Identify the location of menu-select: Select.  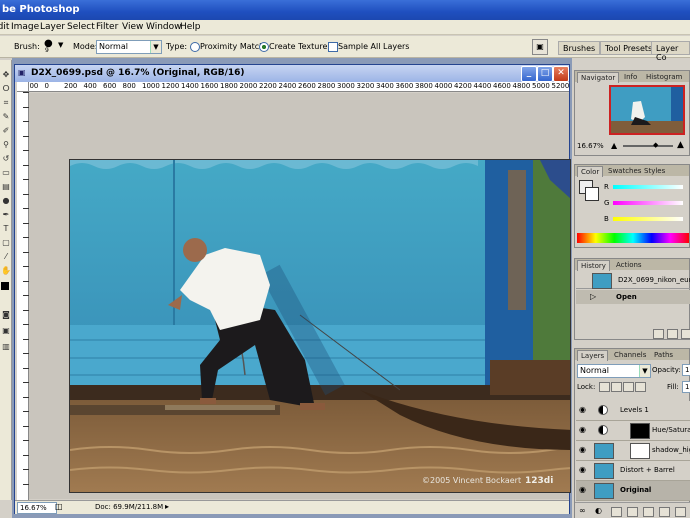
(81, 27).